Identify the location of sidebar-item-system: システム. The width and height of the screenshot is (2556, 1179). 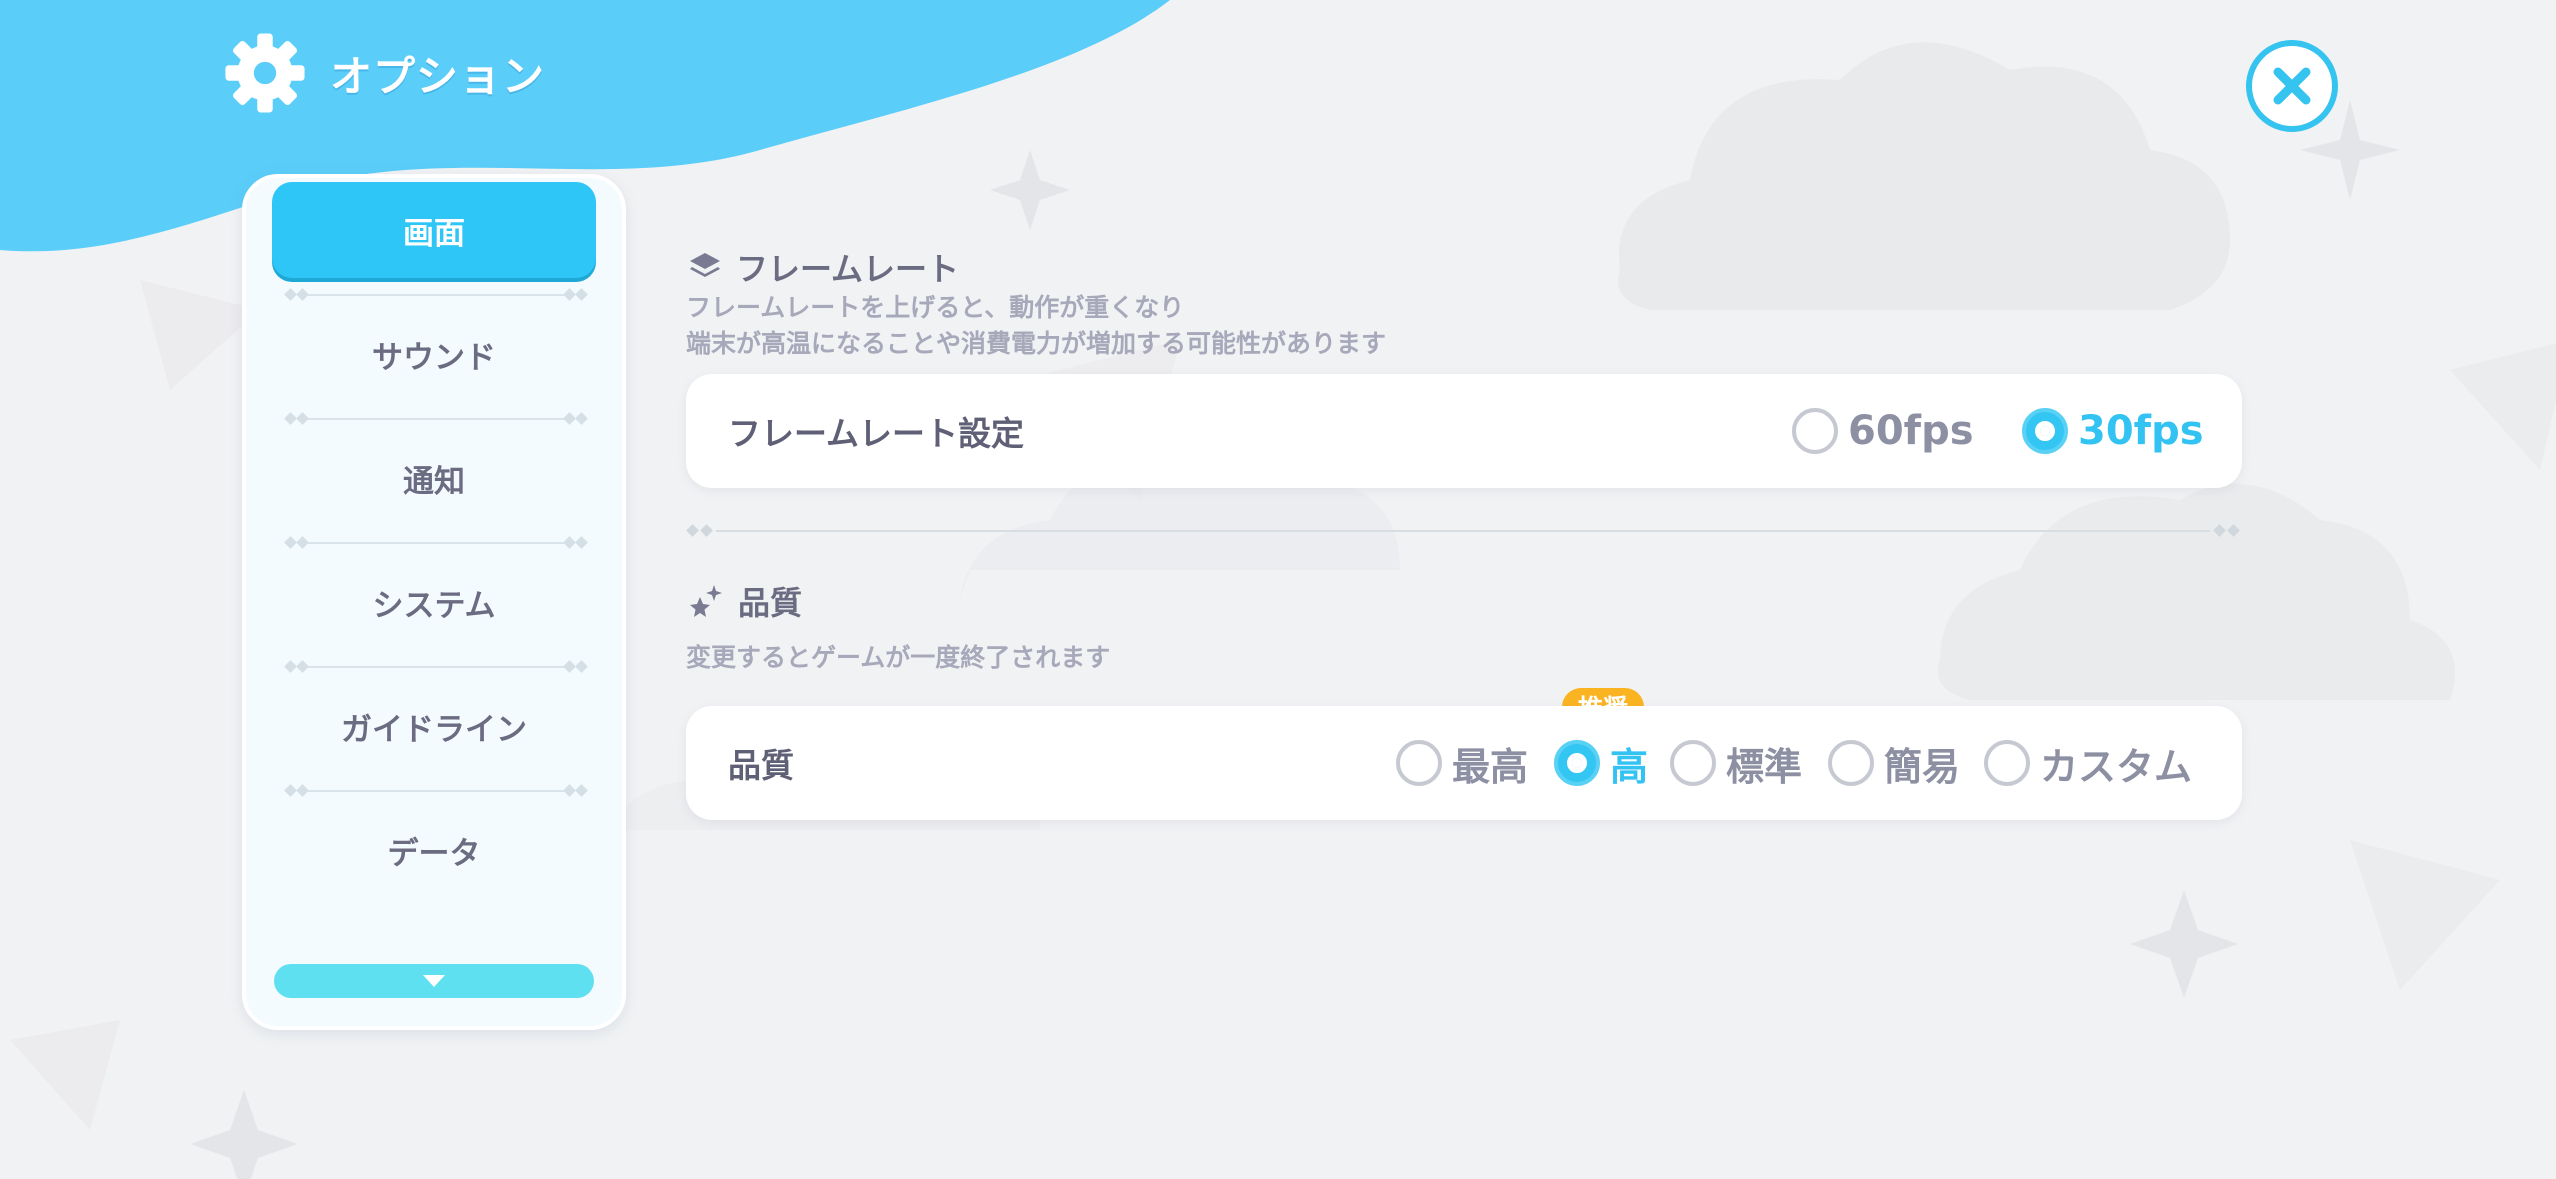
(434, 602).